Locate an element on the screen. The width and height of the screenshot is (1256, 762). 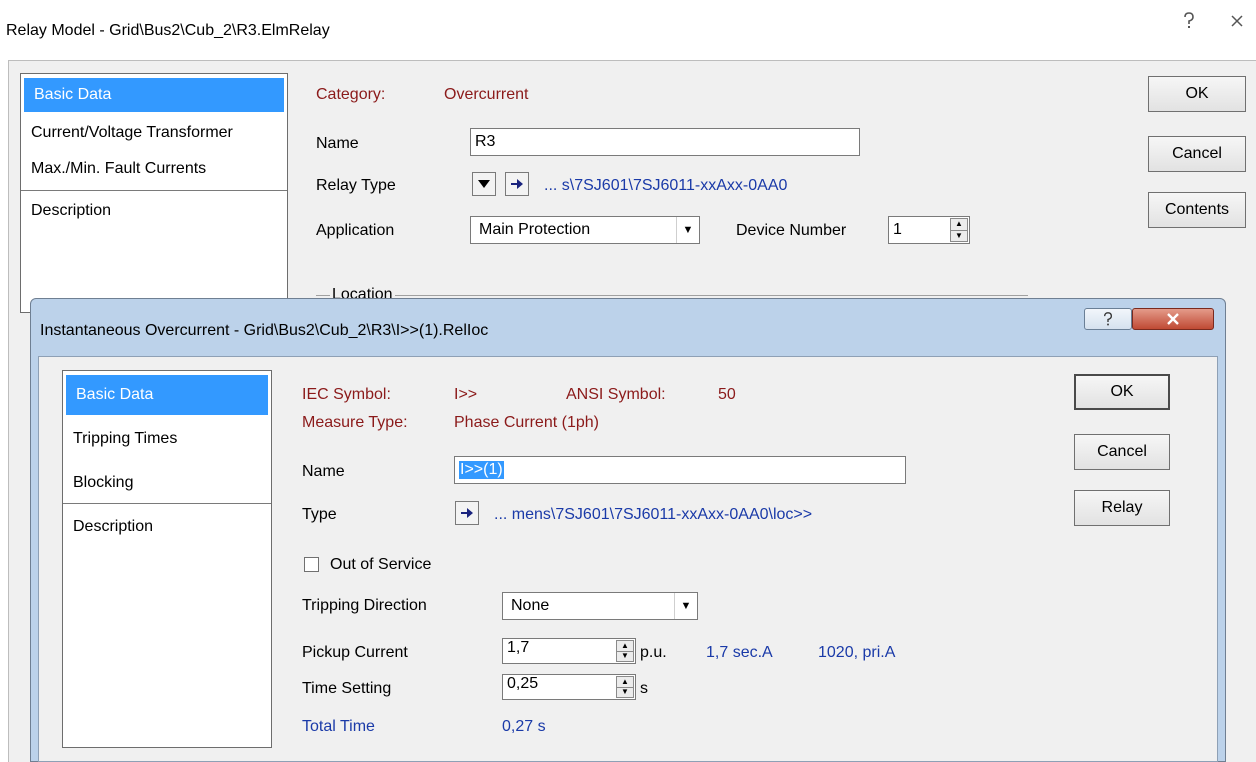
outer-cancel-button: Cancel is located at coordinates (1197, 154).